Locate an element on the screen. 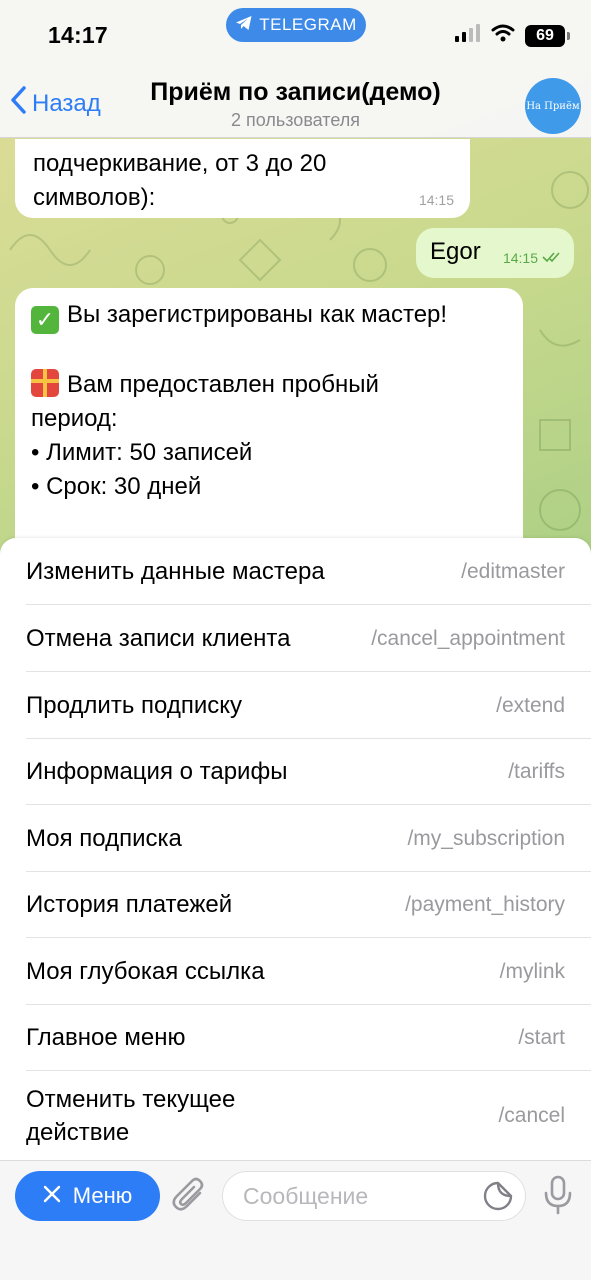 This screenshot has height=1280, width=591. chat-subtitle: 2 пользователя is located at coordinates (295, 120).